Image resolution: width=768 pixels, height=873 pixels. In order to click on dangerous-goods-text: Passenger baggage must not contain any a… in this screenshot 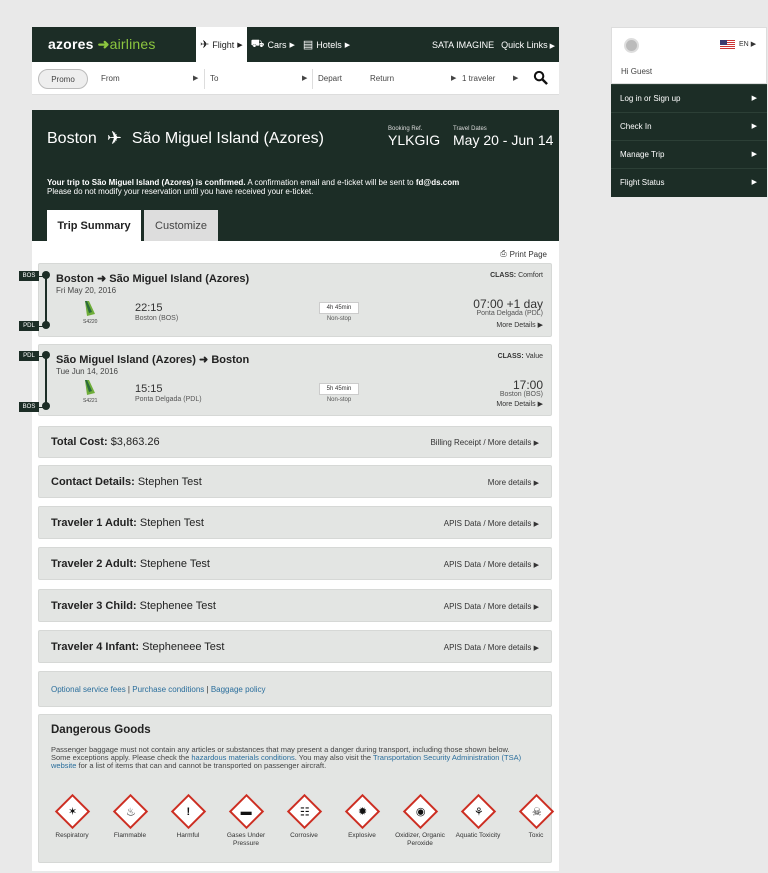, I will do `click(286, 757)`.